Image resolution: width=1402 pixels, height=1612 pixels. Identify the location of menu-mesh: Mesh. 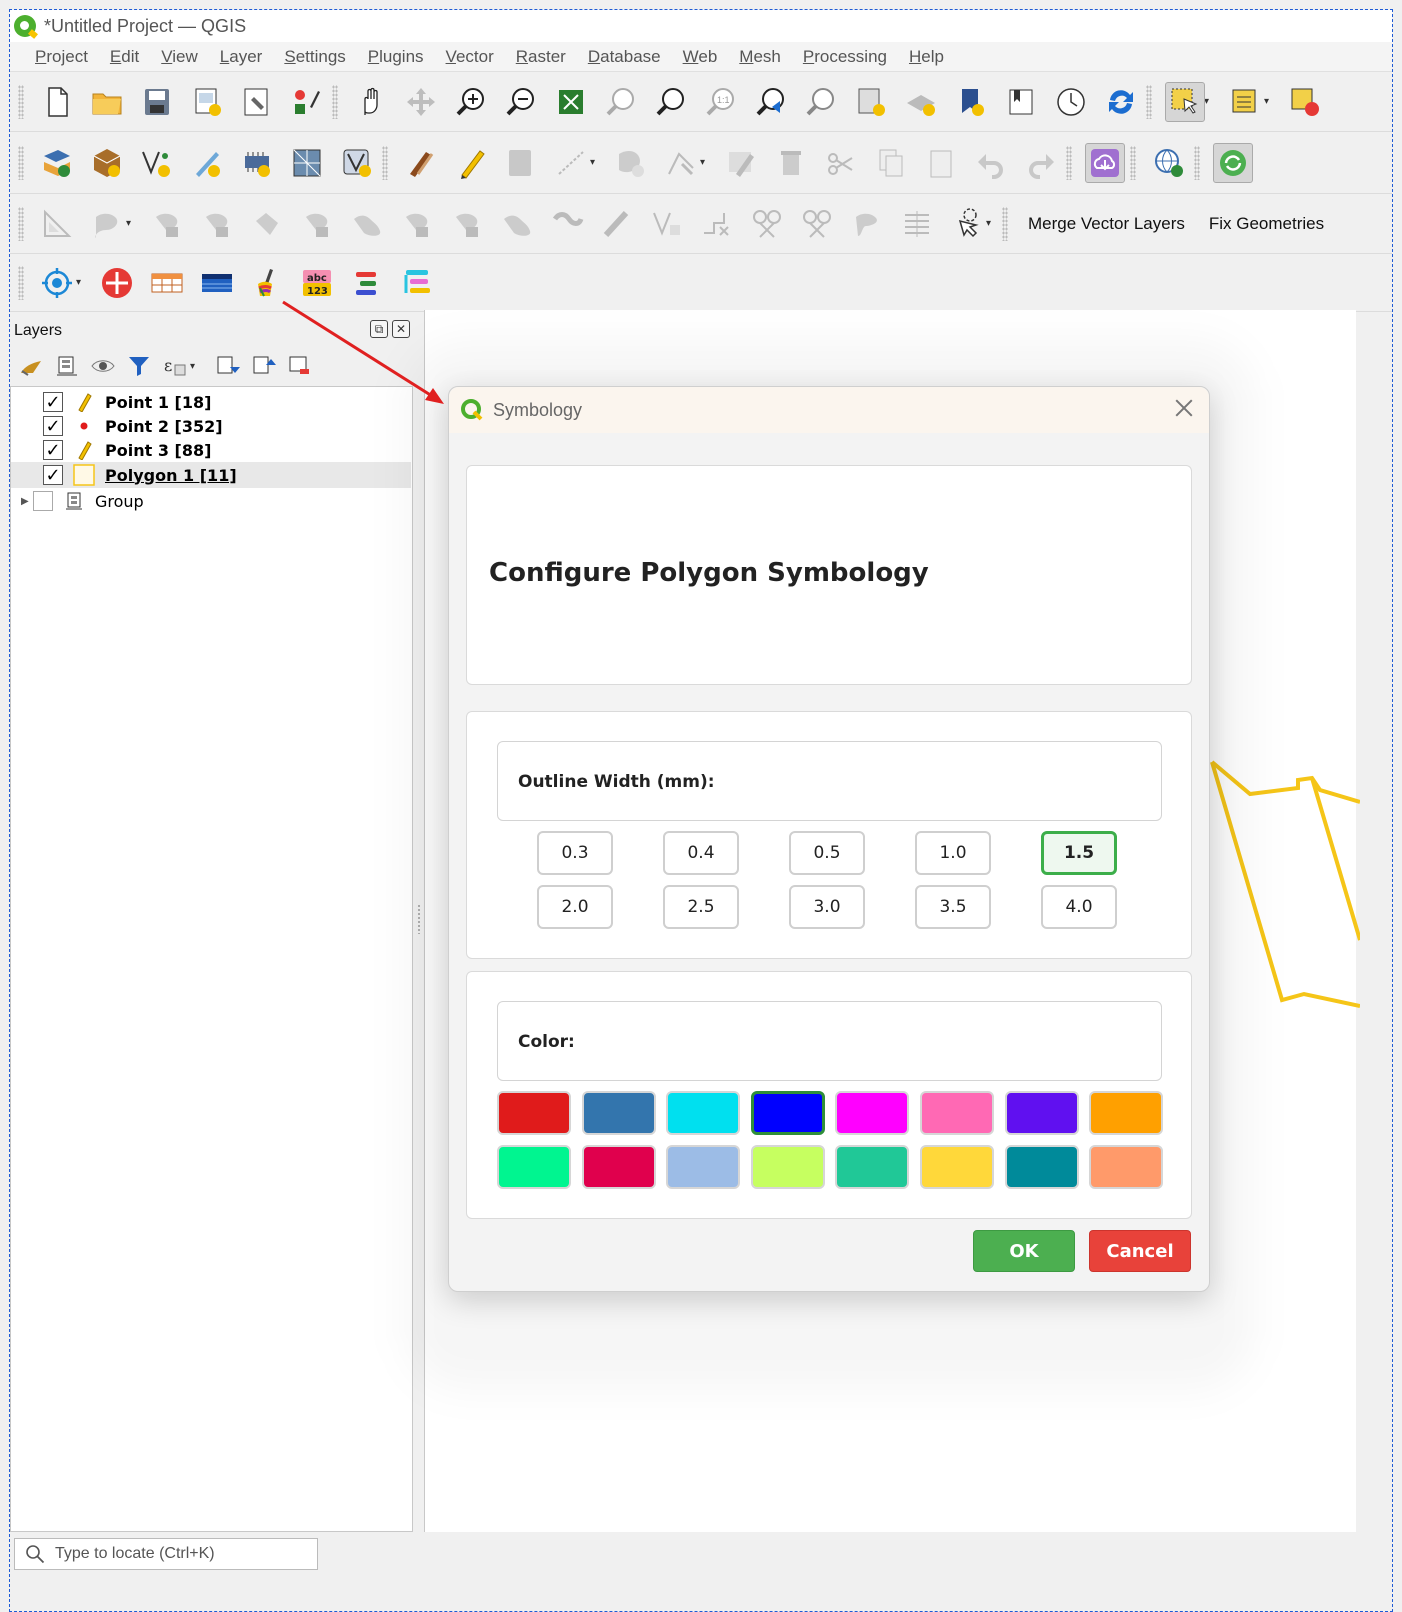
(760, 57).